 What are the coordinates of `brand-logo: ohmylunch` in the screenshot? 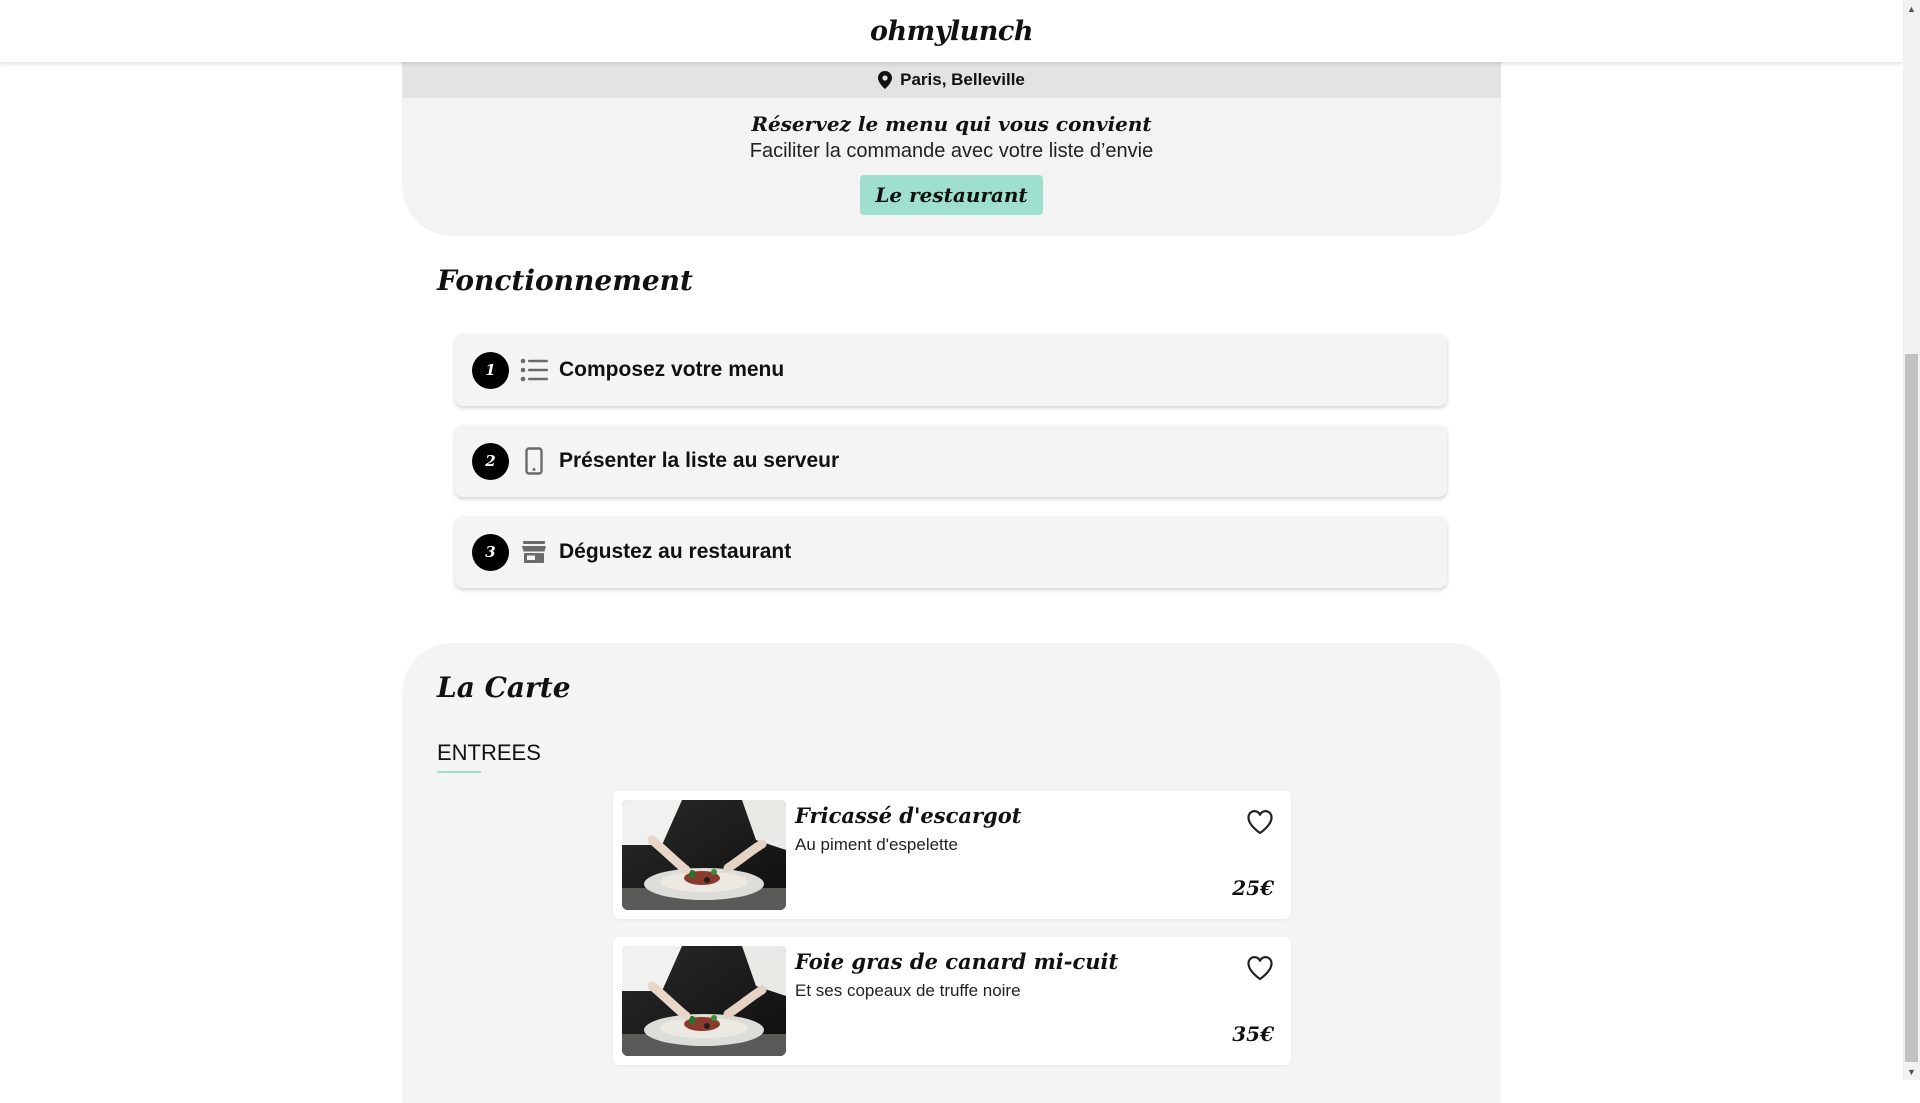 It's located at (951, 31).